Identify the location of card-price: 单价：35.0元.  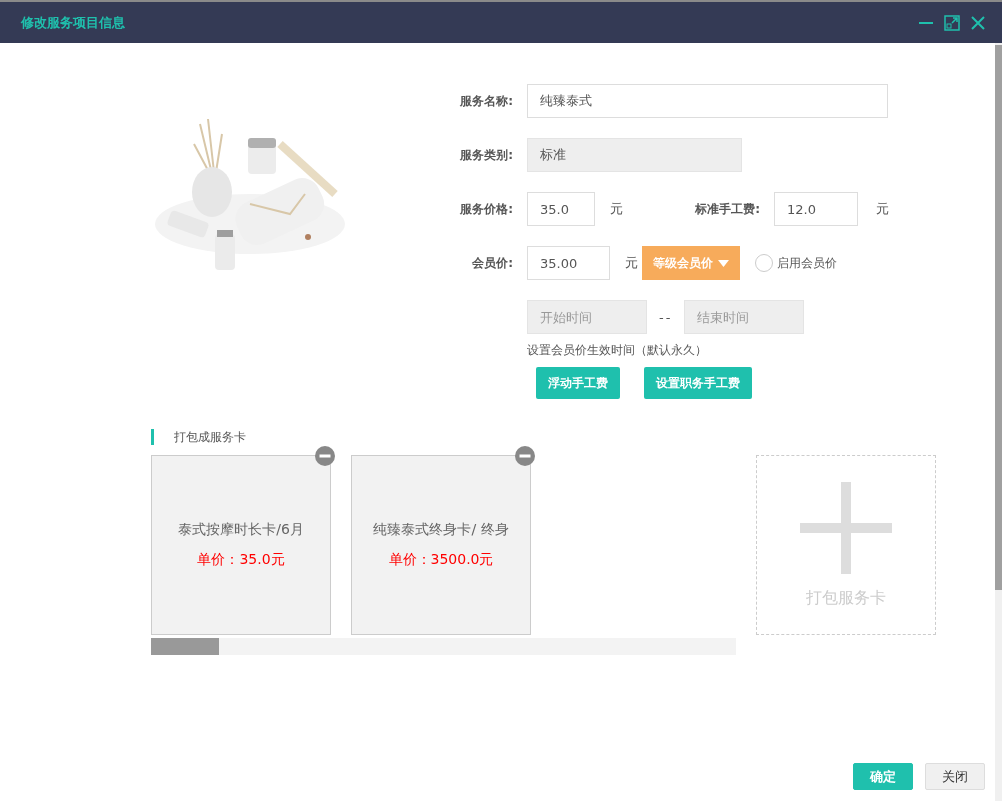
(241, 560).